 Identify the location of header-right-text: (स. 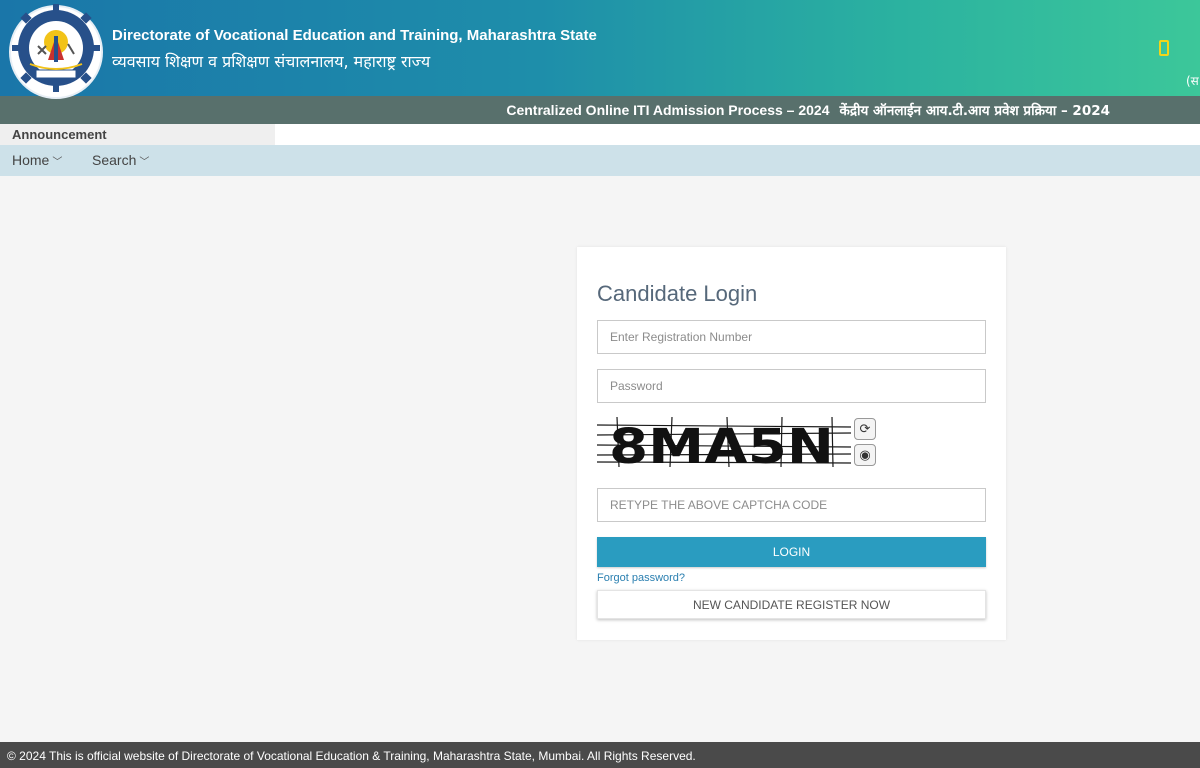
(1192, 81).